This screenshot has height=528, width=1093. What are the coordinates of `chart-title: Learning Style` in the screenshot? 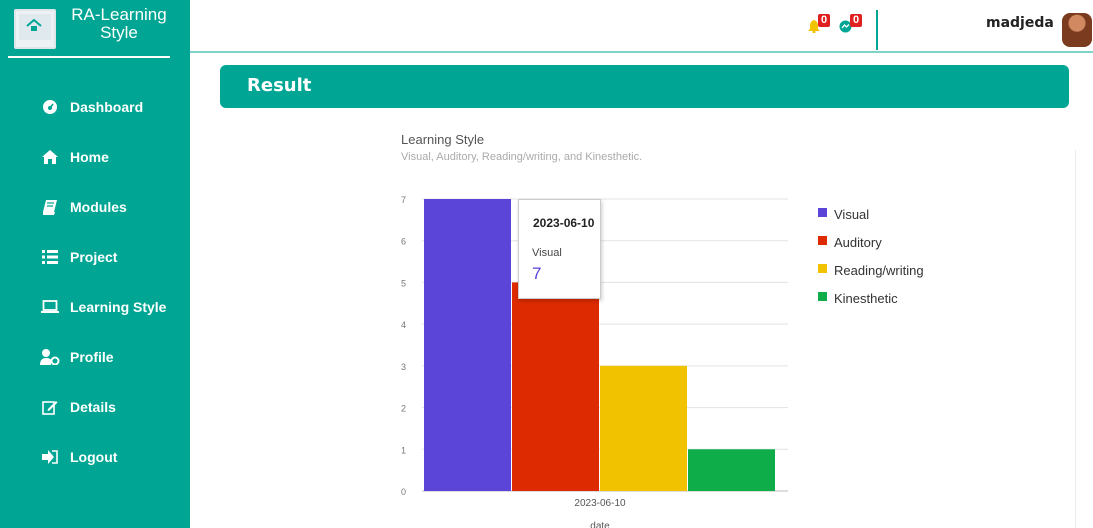 It's located at (443, 139).